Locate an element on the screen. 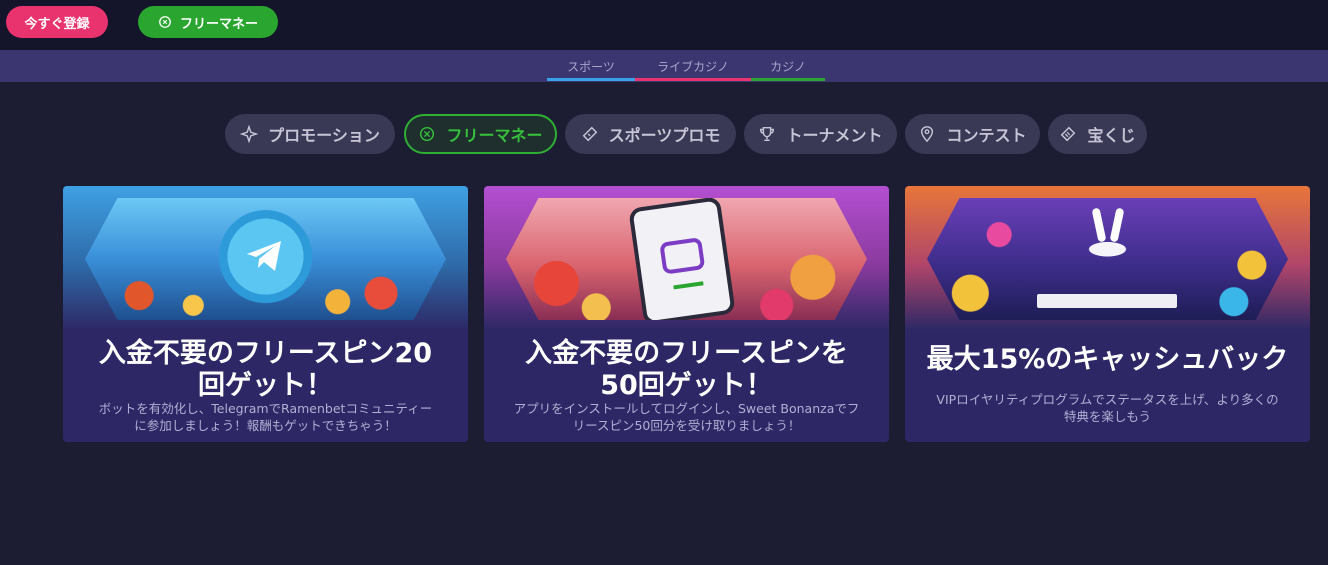  rabbit-casino-image is located at coordinates (1107, 259).